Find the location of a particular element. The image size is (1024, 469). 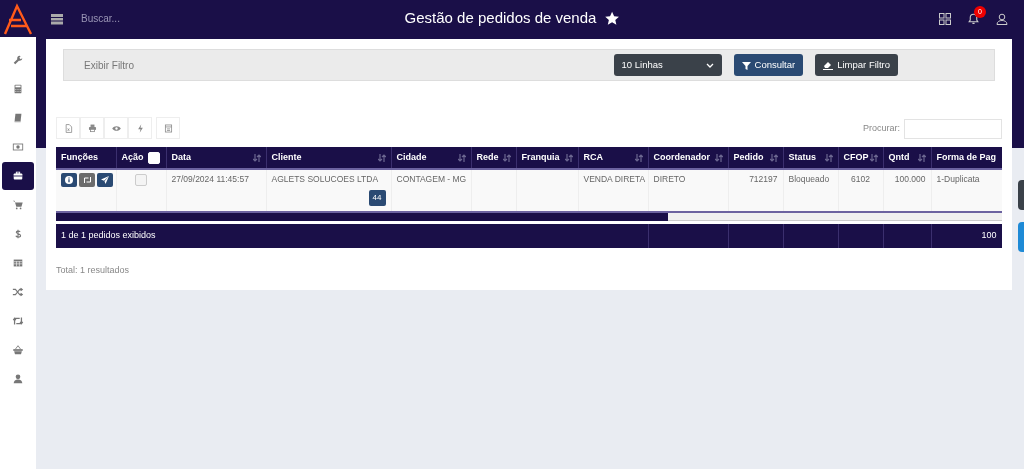

star-icon is located at coordinates (612, 18).